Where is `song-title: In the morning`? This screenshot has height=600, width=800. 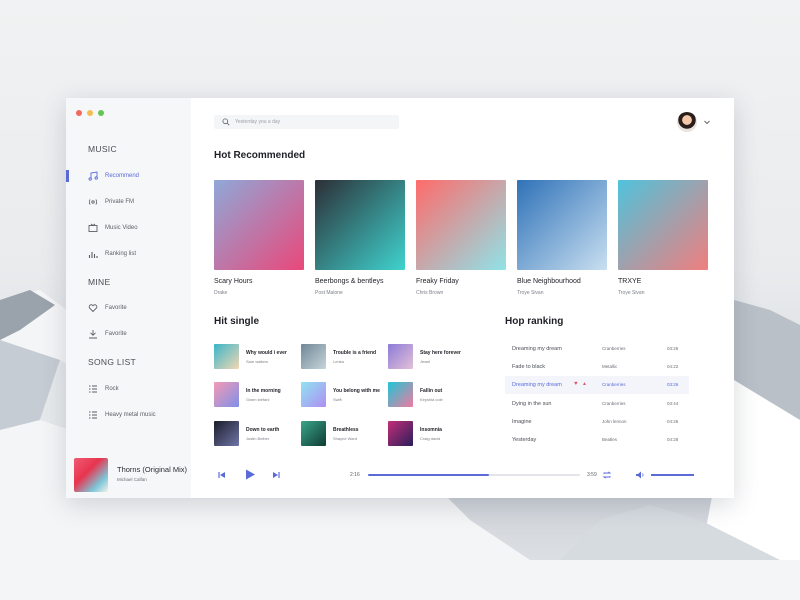
song-title: In the morning is located at coordinates (263, 391).